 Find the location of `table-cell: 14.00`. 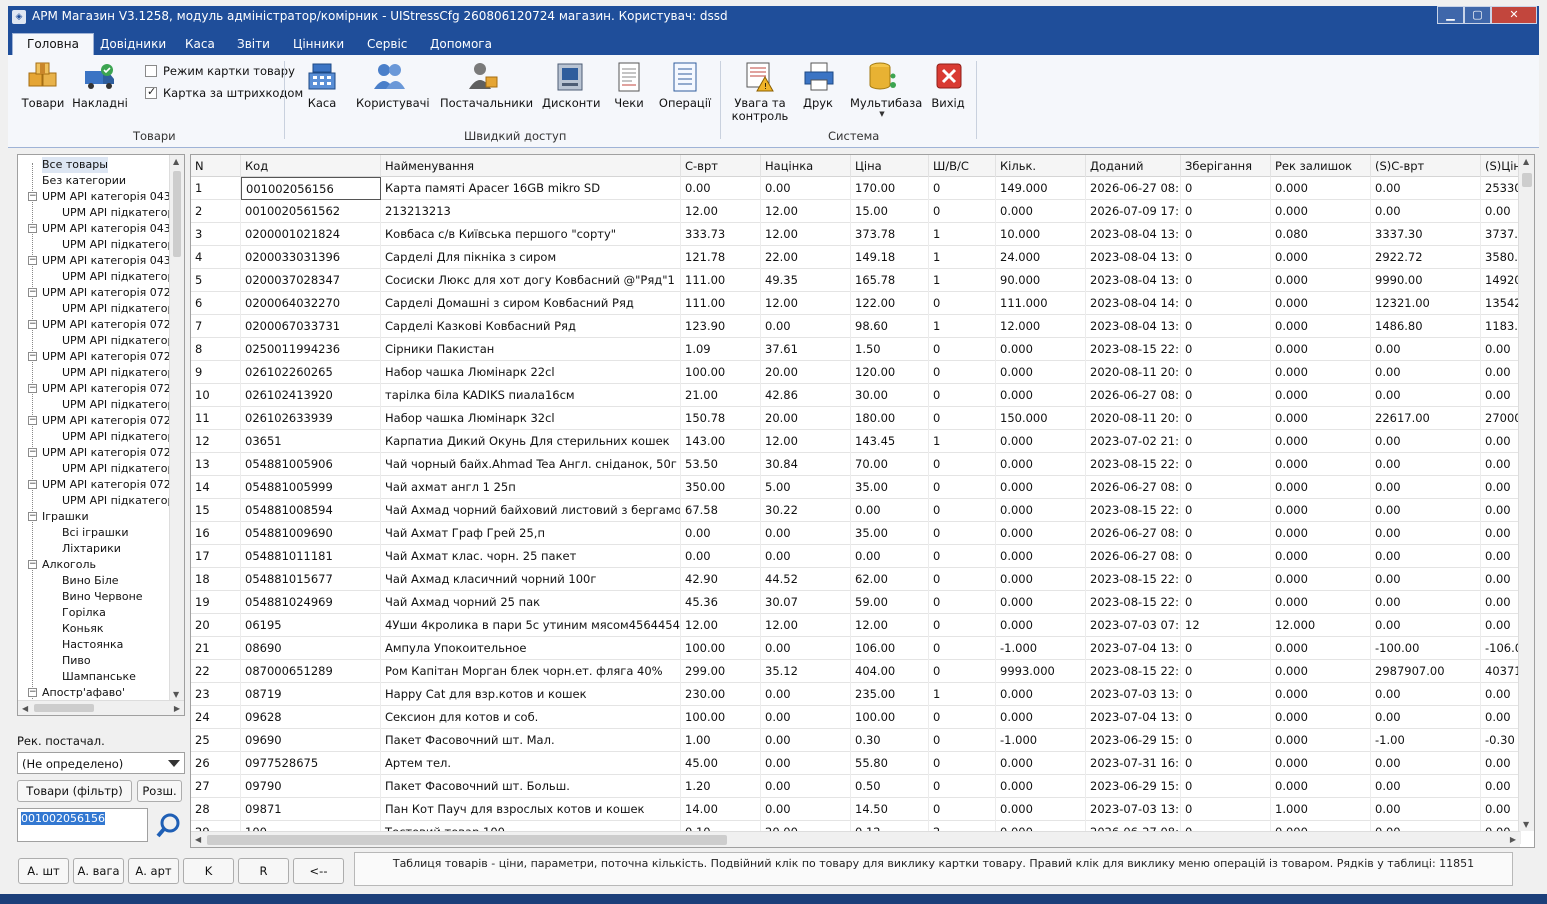

table-cell: 14.00 is located at coordinates (721, 809).